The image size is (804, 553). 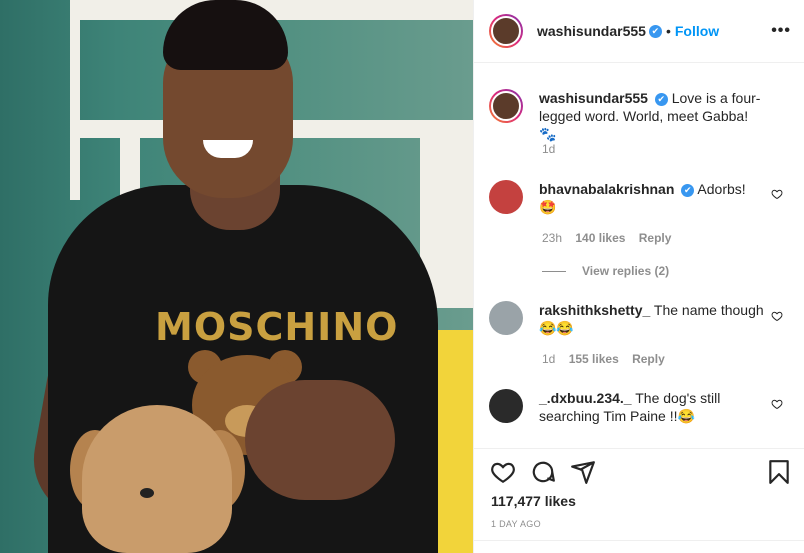 I want to click on comment-time: 1d, so click(x=548, y=359).